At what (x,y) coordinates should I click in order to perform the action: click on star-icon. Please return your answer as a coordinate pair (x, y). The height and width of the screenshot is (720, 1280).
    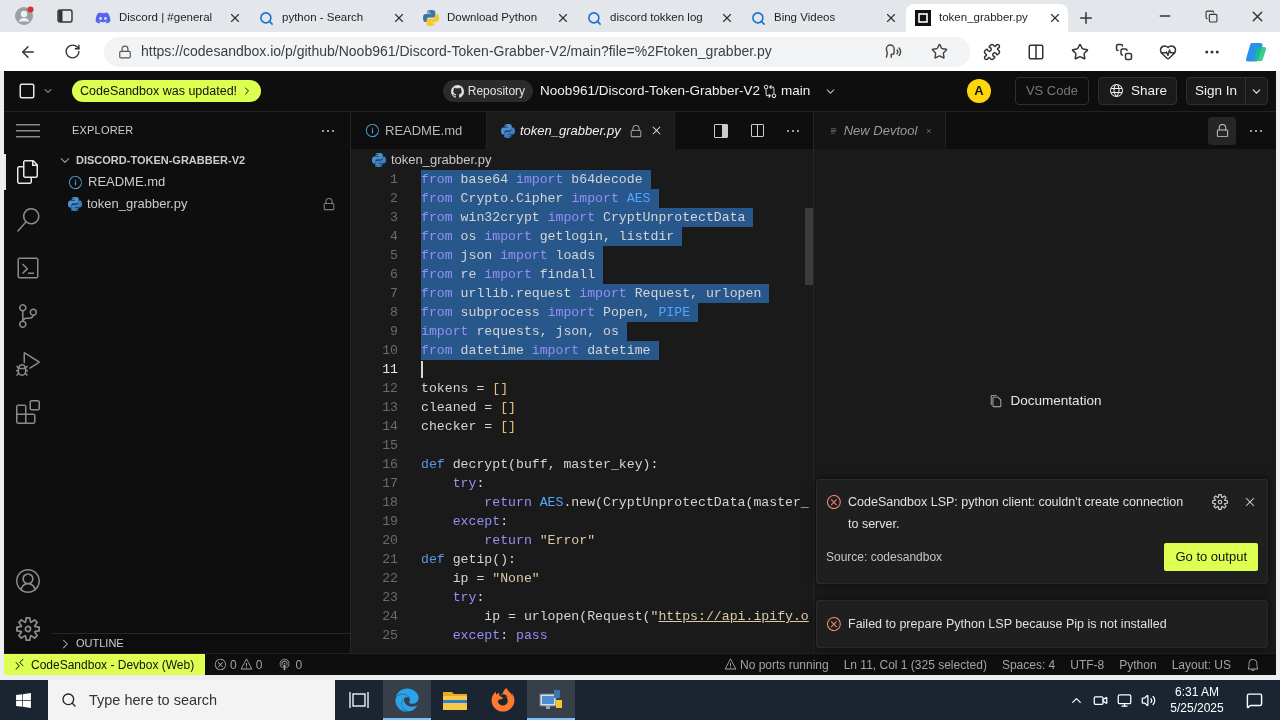
    Looking at the image, I should click on (939, 51).